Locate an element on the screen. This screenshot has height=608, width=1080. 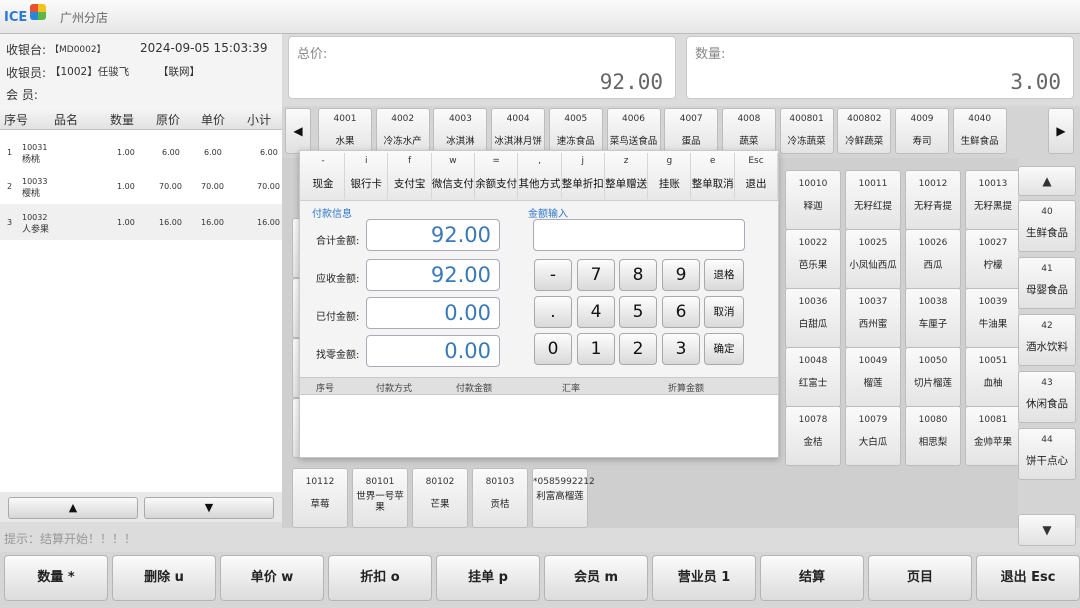
product-code: 10013 is located at coordinates (993, 184).